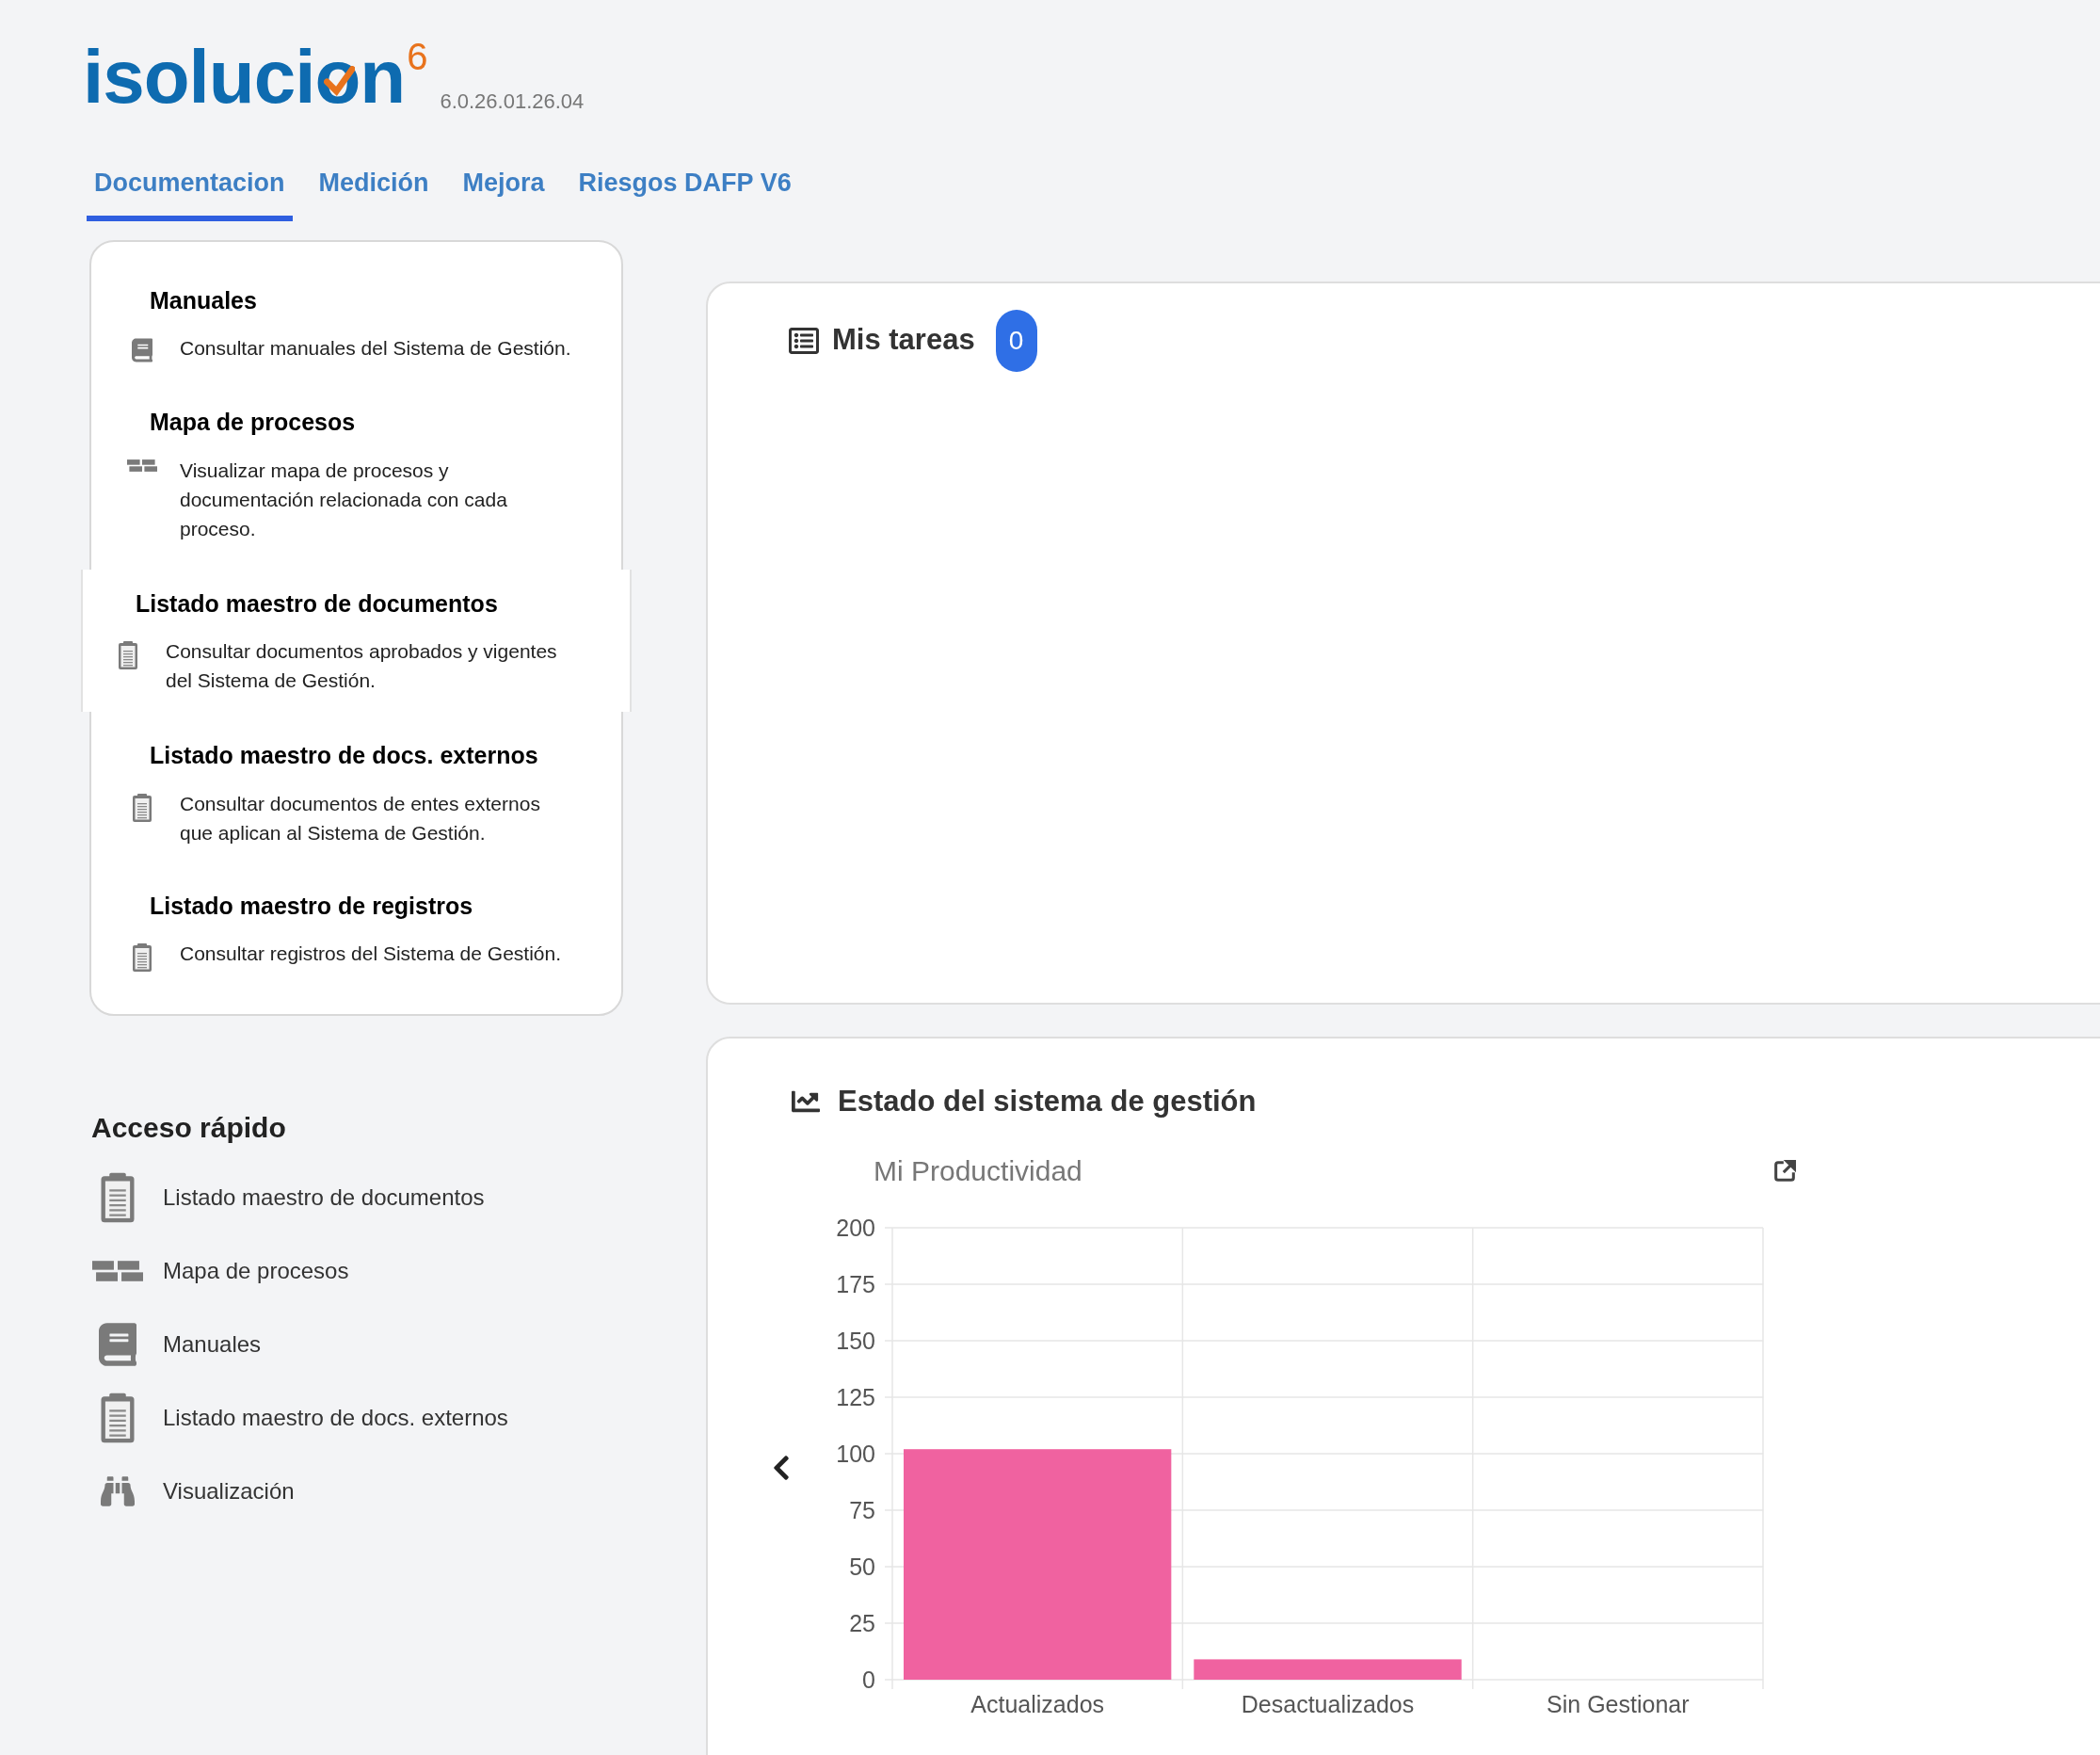 The height and width of the screenshot is (1755, 2100). What do you see at coordinates (374, 192) in the screenshot?
I see `nav-tab: Medición` at bounding box center [374, 192].